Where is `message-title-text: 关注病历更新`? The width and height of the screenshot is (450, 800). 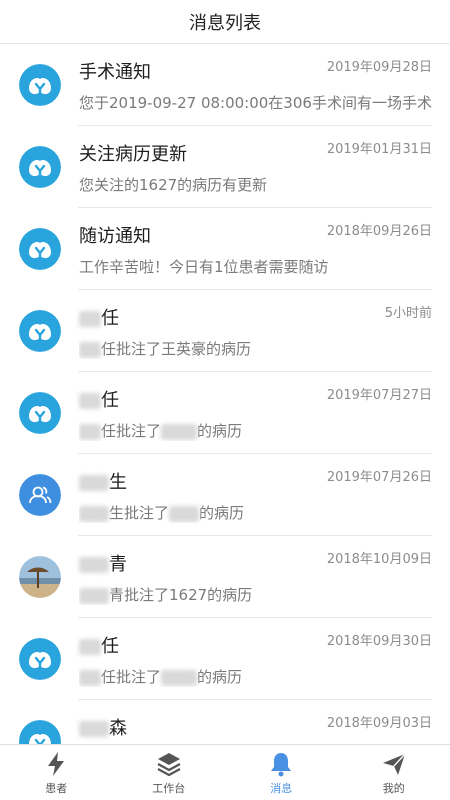
message-title-text: 关注病历更新 is located at coordinates (133, 154).